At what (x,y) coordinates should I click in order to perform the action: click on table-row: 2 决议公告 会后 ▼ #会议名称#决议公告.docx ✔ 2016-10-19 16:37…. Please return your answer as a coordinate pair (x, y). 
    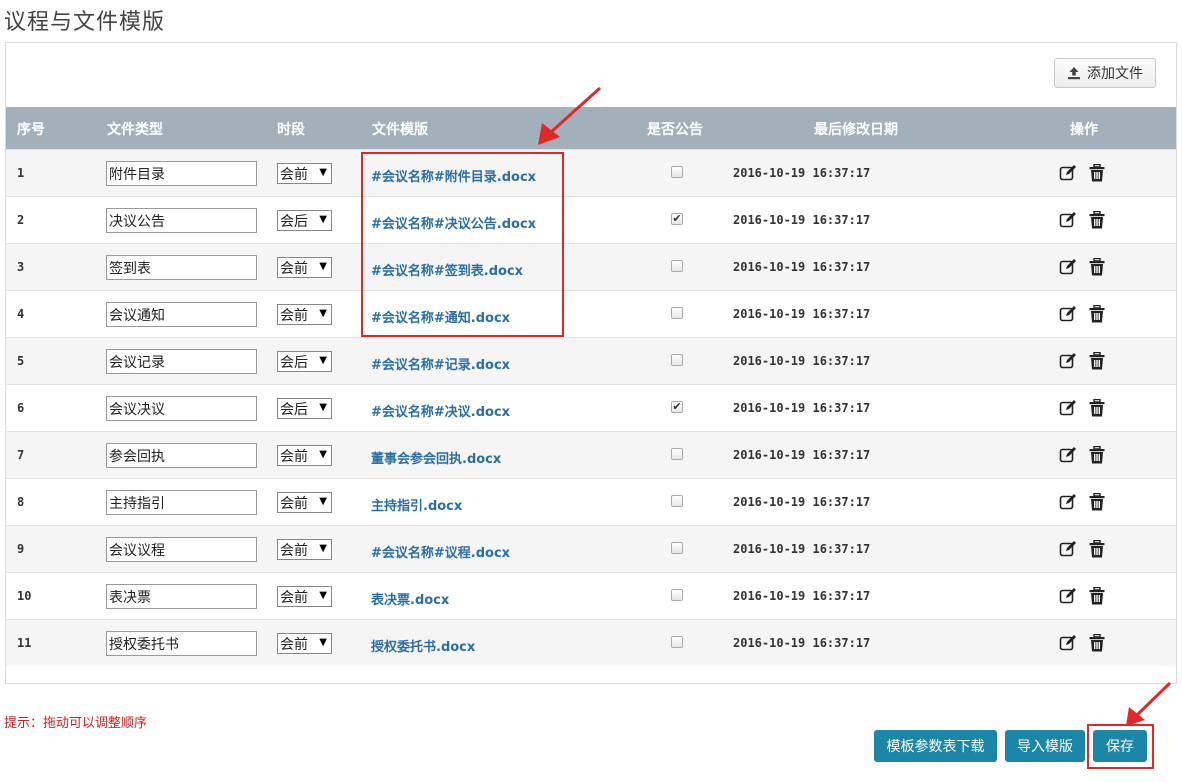
    Looking at the image, I should click on (591, 219).